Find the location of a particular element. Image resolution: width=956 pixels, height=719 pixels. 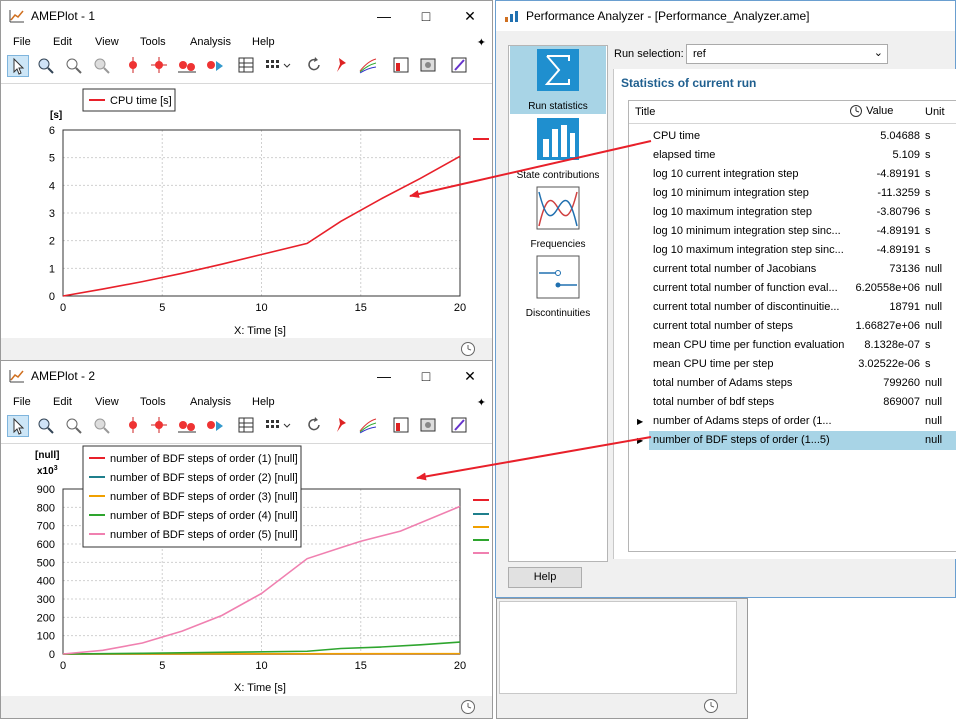

run-selection-dropdown: ref ⌄ is located at coordinates (787, 54).